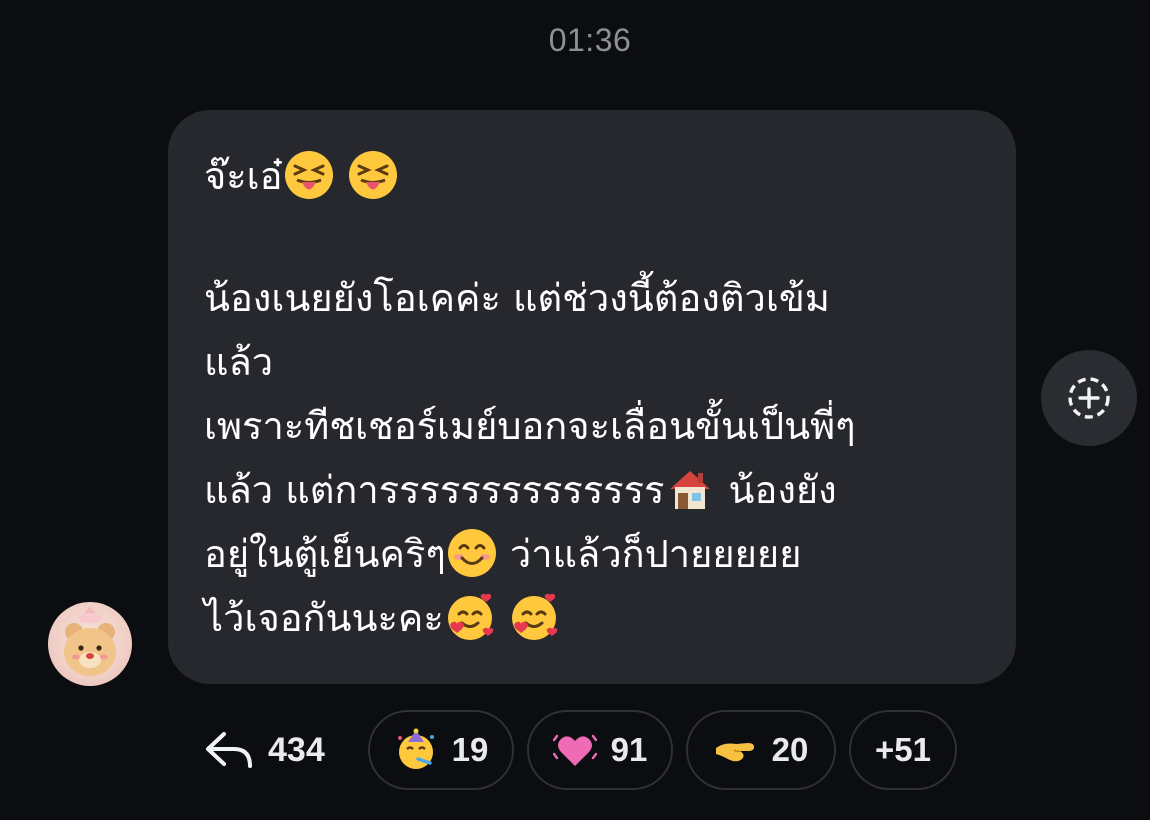  I want to click on message-line: เพราะทีชเชอร์เมย์บอกจะเลื่อนขั้นเป็นพี่ๆ, so click(592, 426).